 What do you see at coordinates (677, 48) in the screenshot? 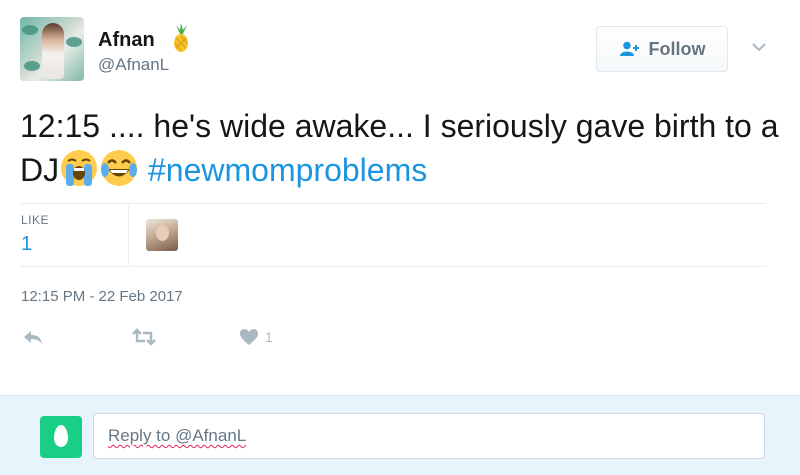
I see `follow-button-label: Follow` at bounding box center [677, 48].